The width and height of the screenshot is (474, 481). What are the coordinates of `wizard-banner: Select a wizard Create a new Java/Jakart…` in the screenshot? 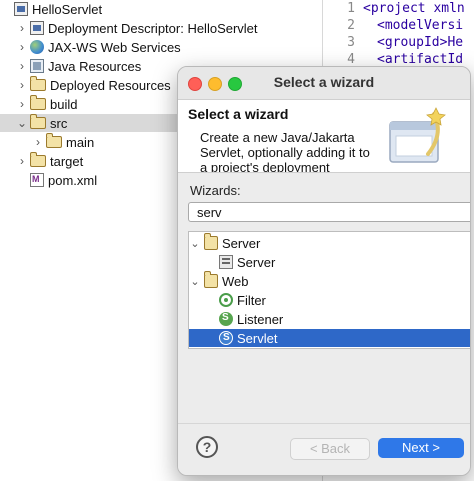 It's located at (324, 136).